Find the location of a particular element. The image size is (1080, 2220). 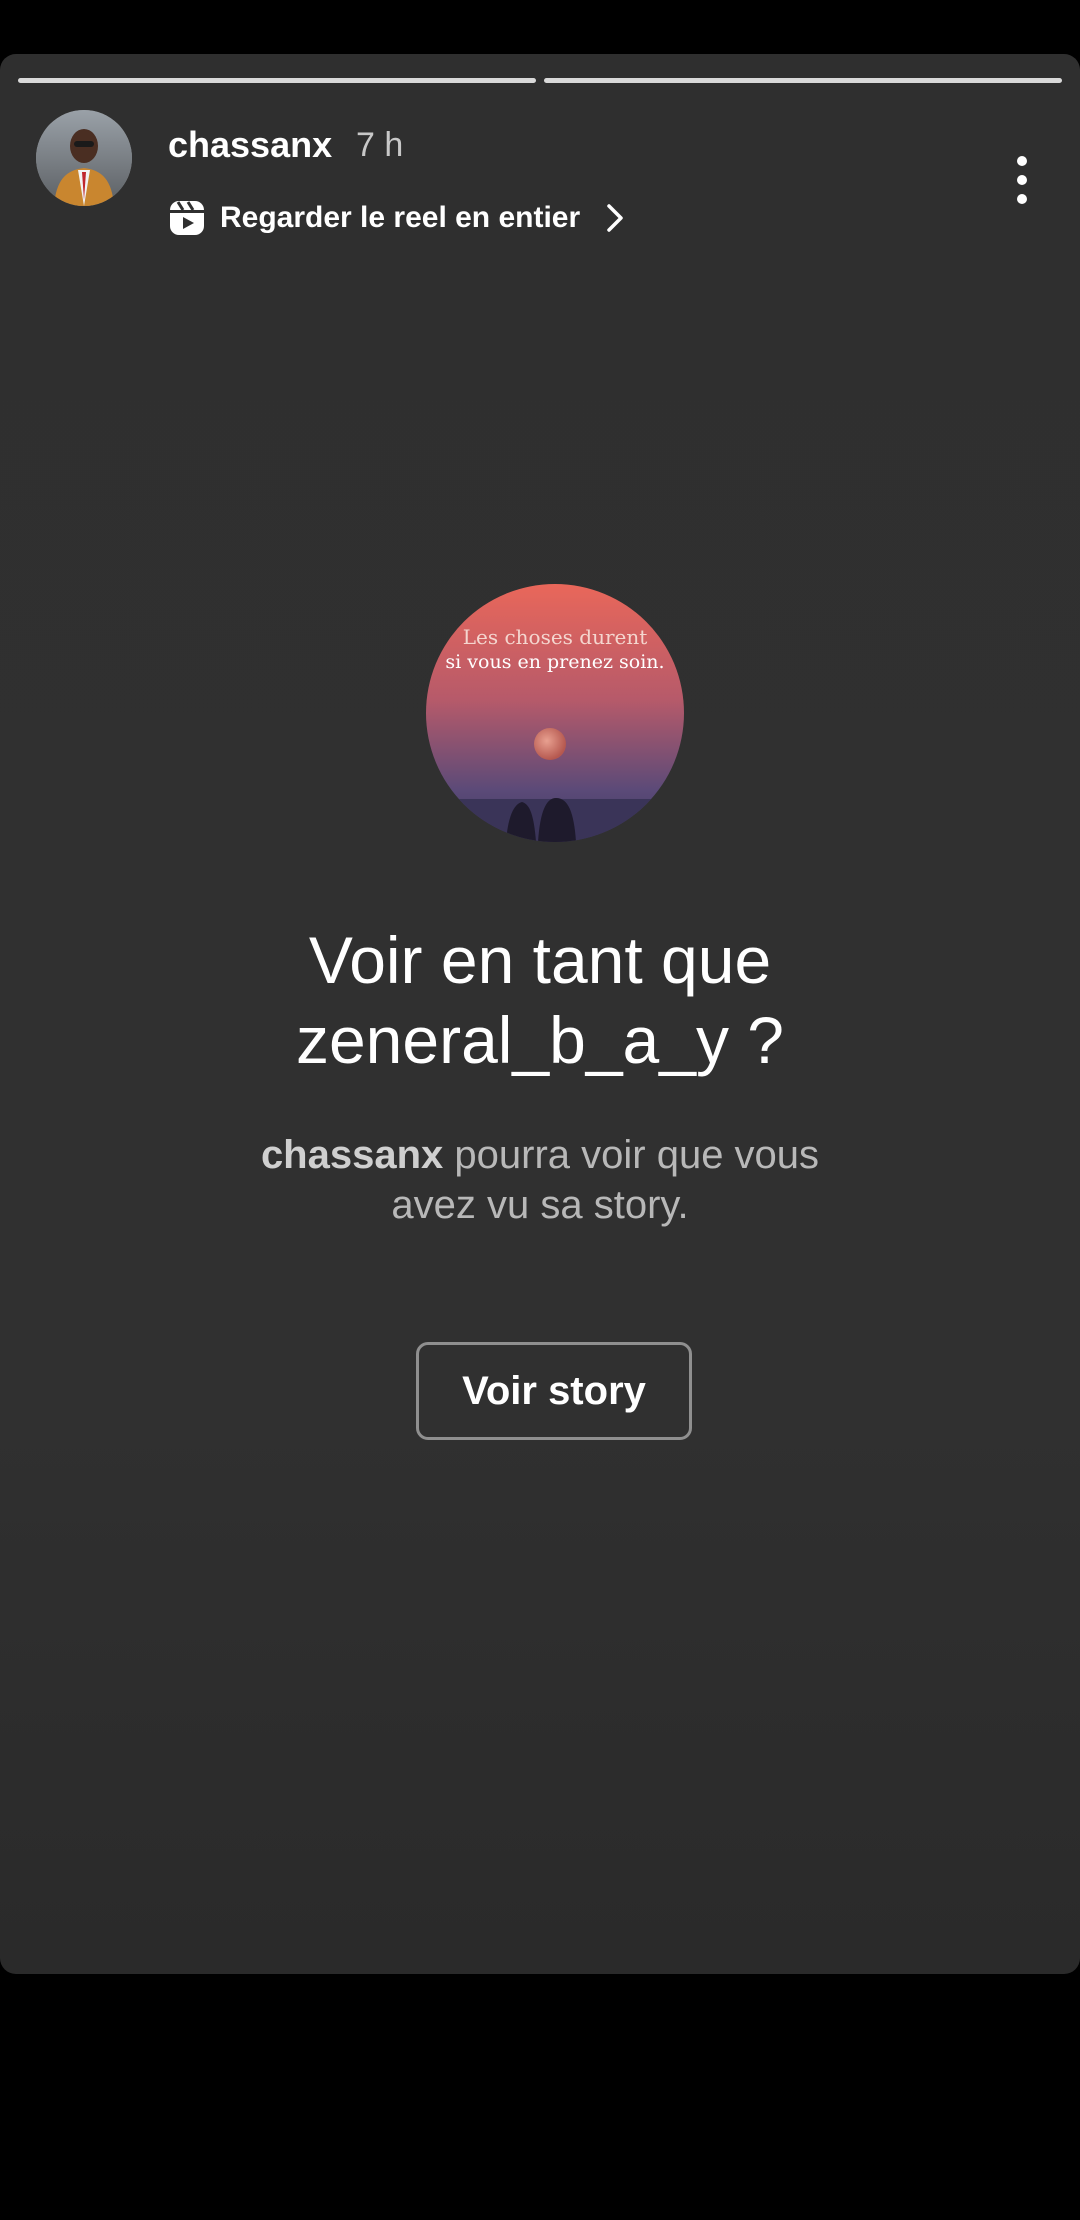

watch-full-reel-link: Regarder le reel en entier is located at coordinates (398, 218).